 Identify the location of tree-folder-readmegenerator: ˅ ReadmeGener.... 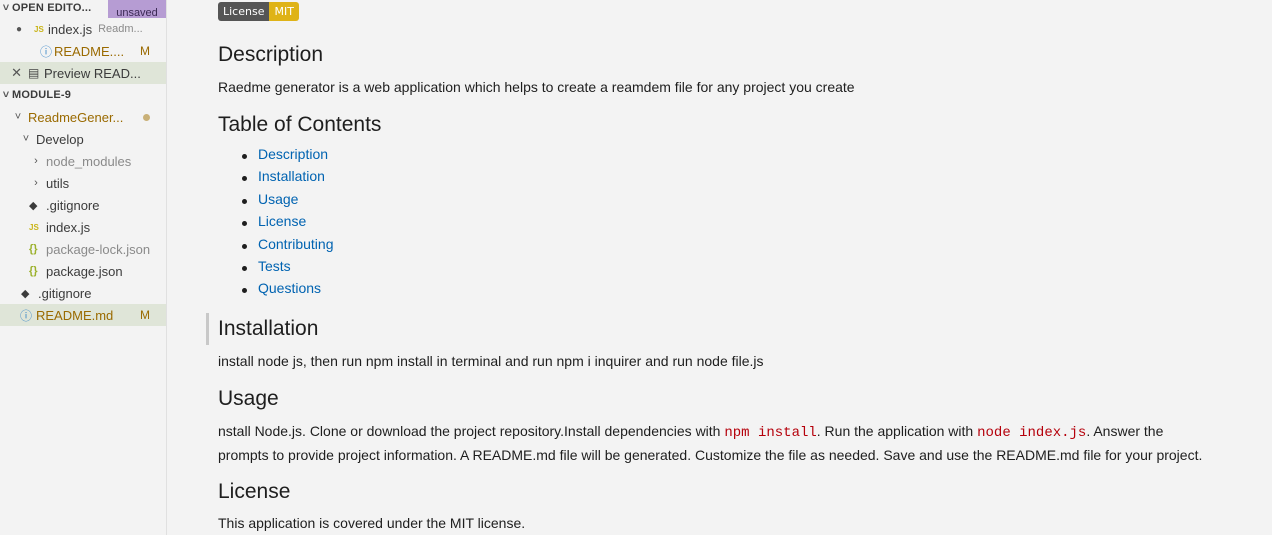
(83, 117).